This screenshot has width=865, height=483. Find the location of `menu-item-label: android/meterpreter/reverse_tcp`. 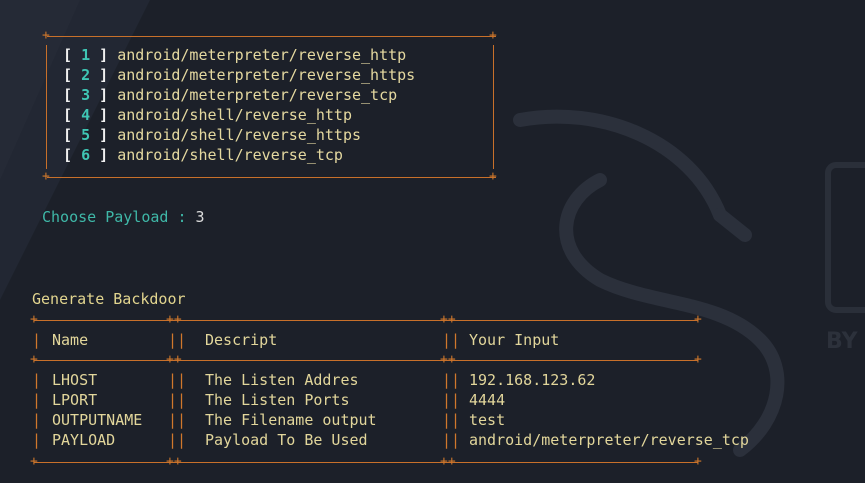

menu-item-label: android/meterpreter/reverse_tcp is located at coordinates (257, 95).